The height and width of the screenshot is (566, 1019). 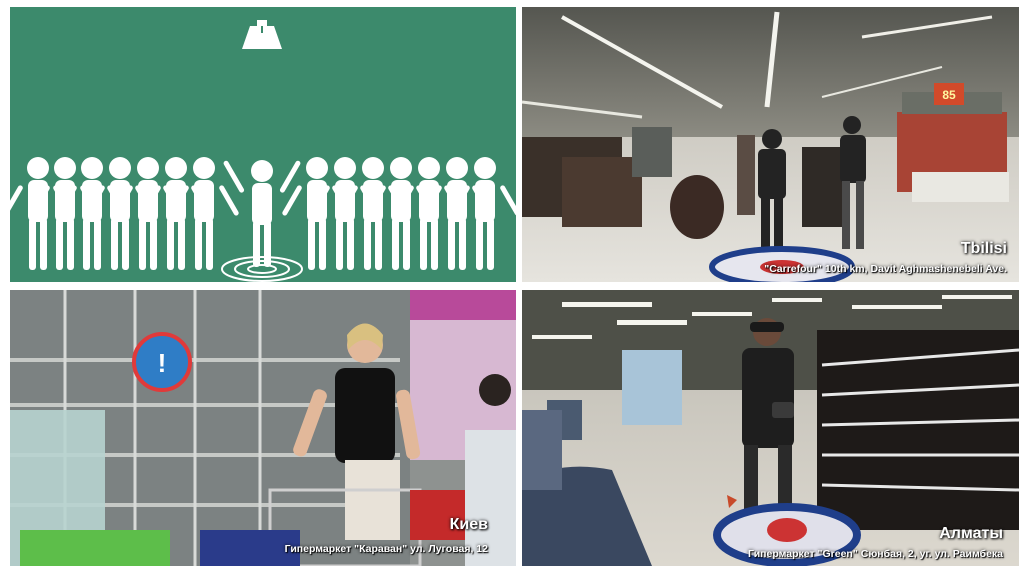 What do you see at coordinates (971, 533) in the screenshot?
I see `city-label: Алматы` at bounding box center [971, 533].